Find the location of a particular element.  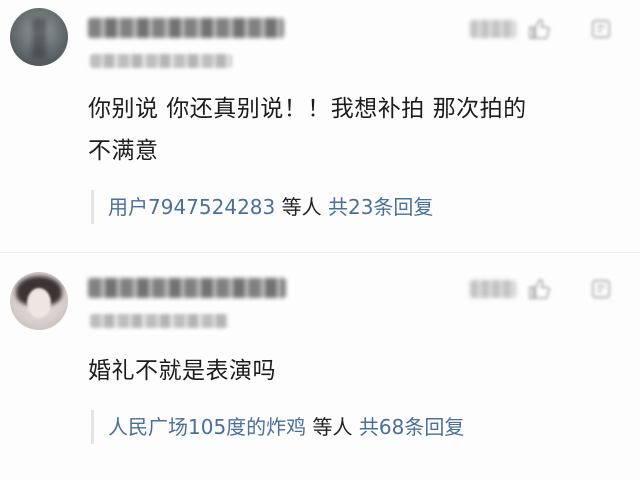

reply-summary: 人民广场105度的炸鸡 等人 共68条回复 is located at coordinates (286, 427).